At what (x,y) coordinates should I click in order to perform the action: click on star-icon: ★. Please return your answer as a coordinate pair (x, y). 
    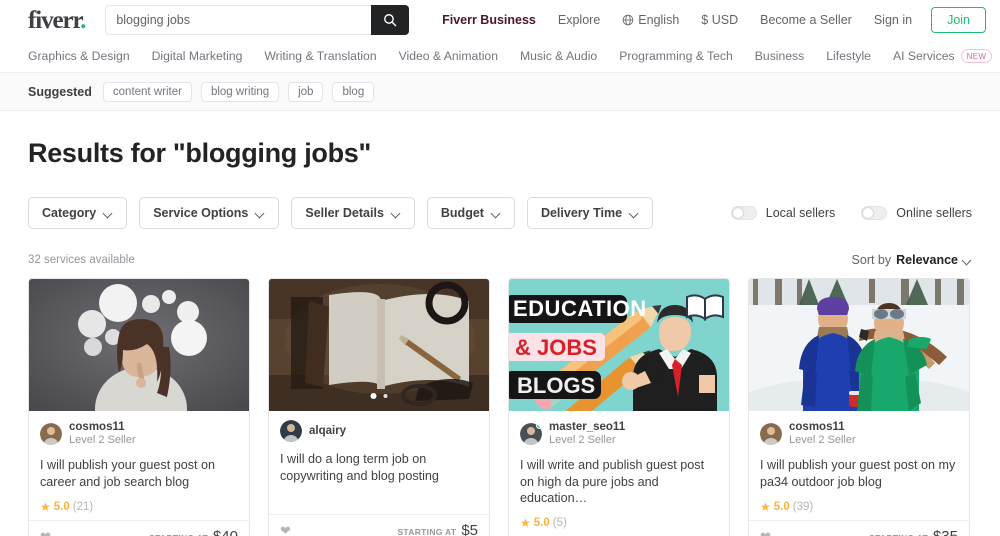
    Looking at the image, I should click on (765, 507).